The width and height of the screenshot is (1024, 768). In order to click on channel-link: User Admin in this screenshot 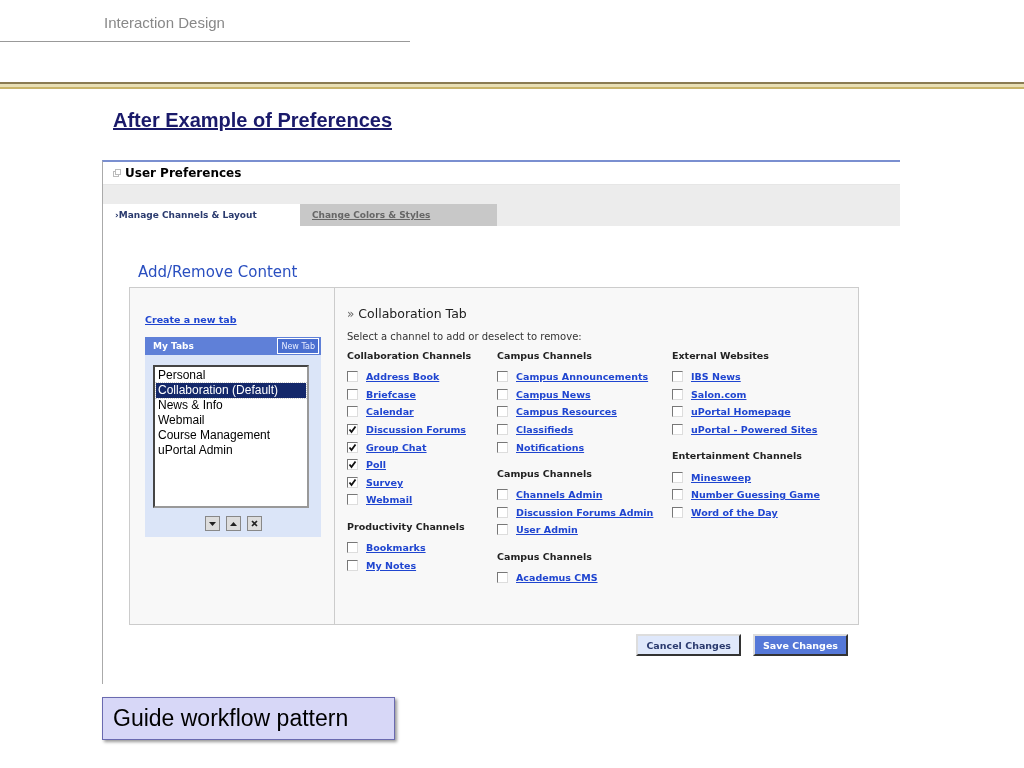, I will do `click(547, 530)`.